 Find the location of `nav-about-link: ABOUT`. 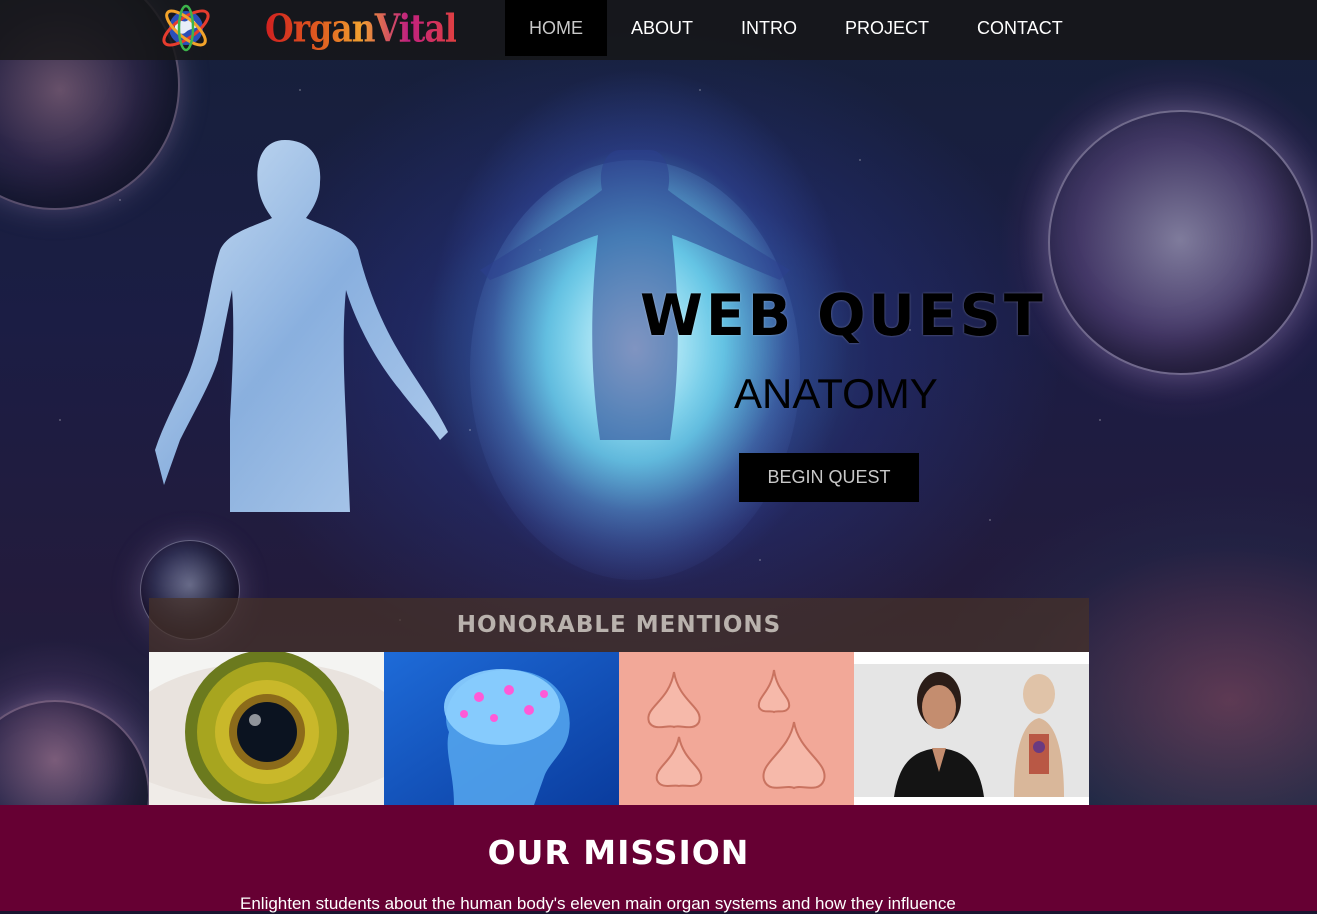

nav-about-link: ABOUT is located at coordinates (662, 28).